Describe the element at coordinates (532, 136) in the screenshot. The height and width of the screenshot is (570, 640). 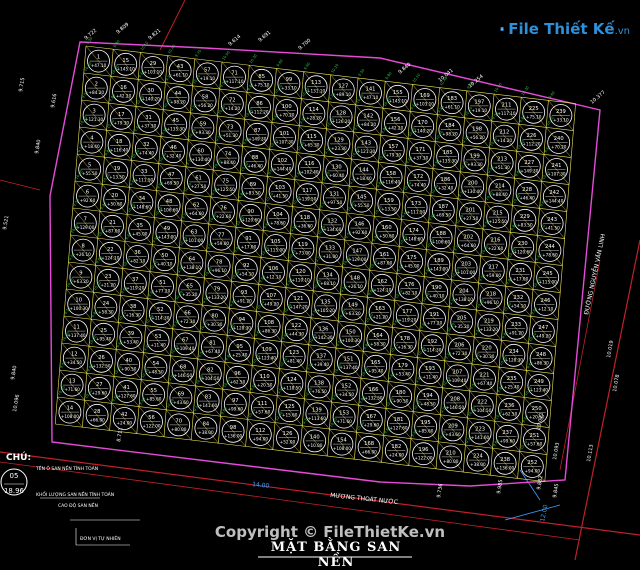
I see `cell-number: 226` at that location.